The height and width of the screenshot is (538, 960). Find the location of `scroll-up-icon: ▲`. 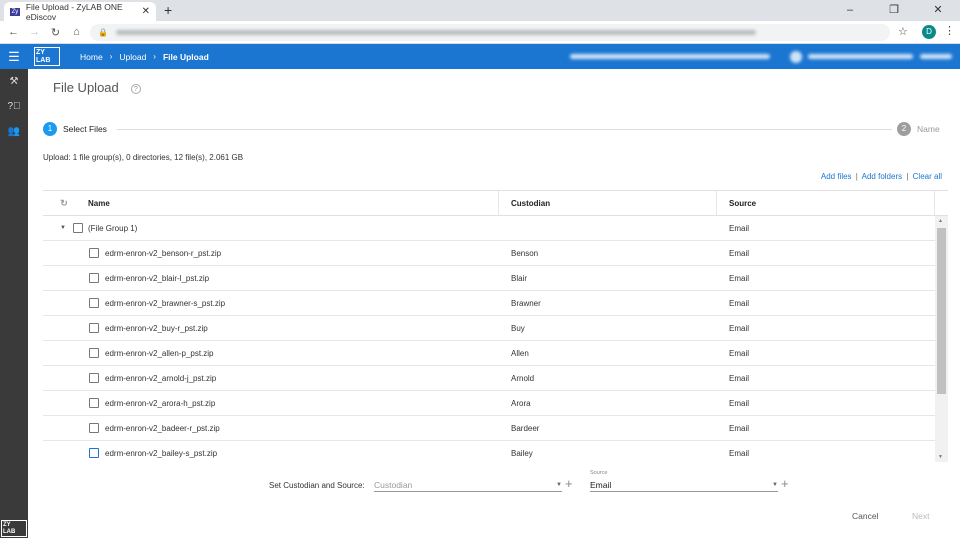

scroll-up-icon: ▲ is located at coordinates (940, 221).